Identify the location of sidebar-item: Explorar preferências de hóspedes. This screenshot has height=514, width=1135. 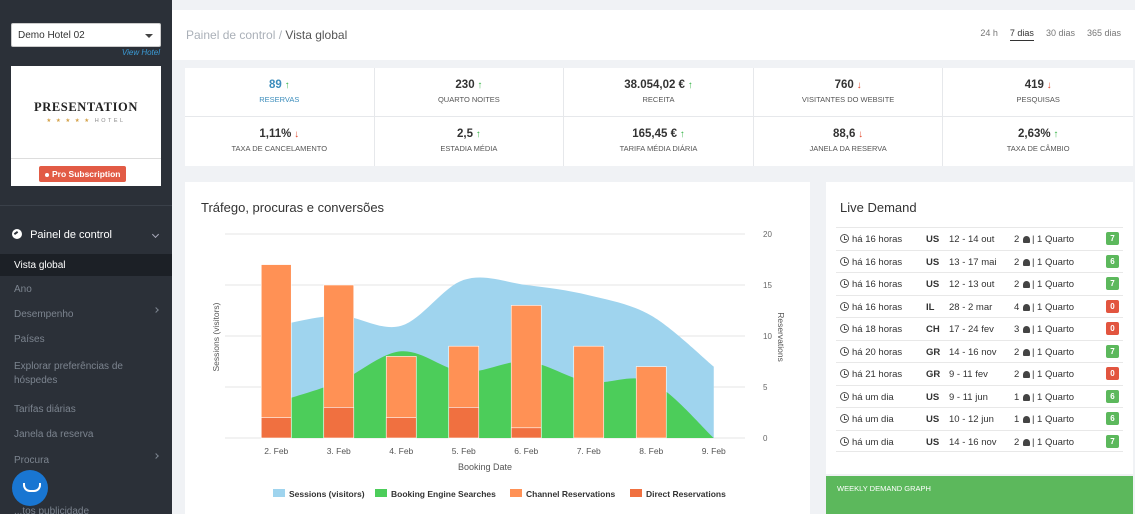
(86, 374).